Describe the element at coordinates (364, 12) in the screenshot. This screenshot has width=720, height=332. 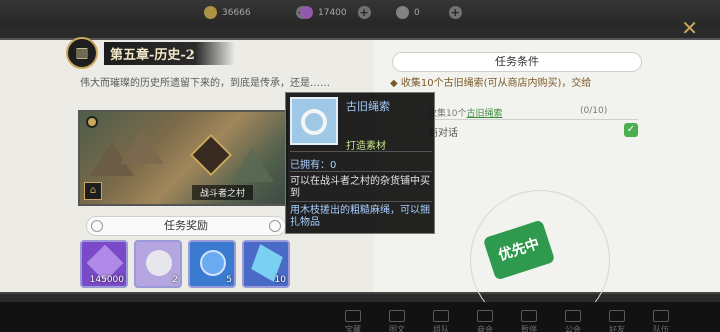
I see `add-gem-button: +` at that location.